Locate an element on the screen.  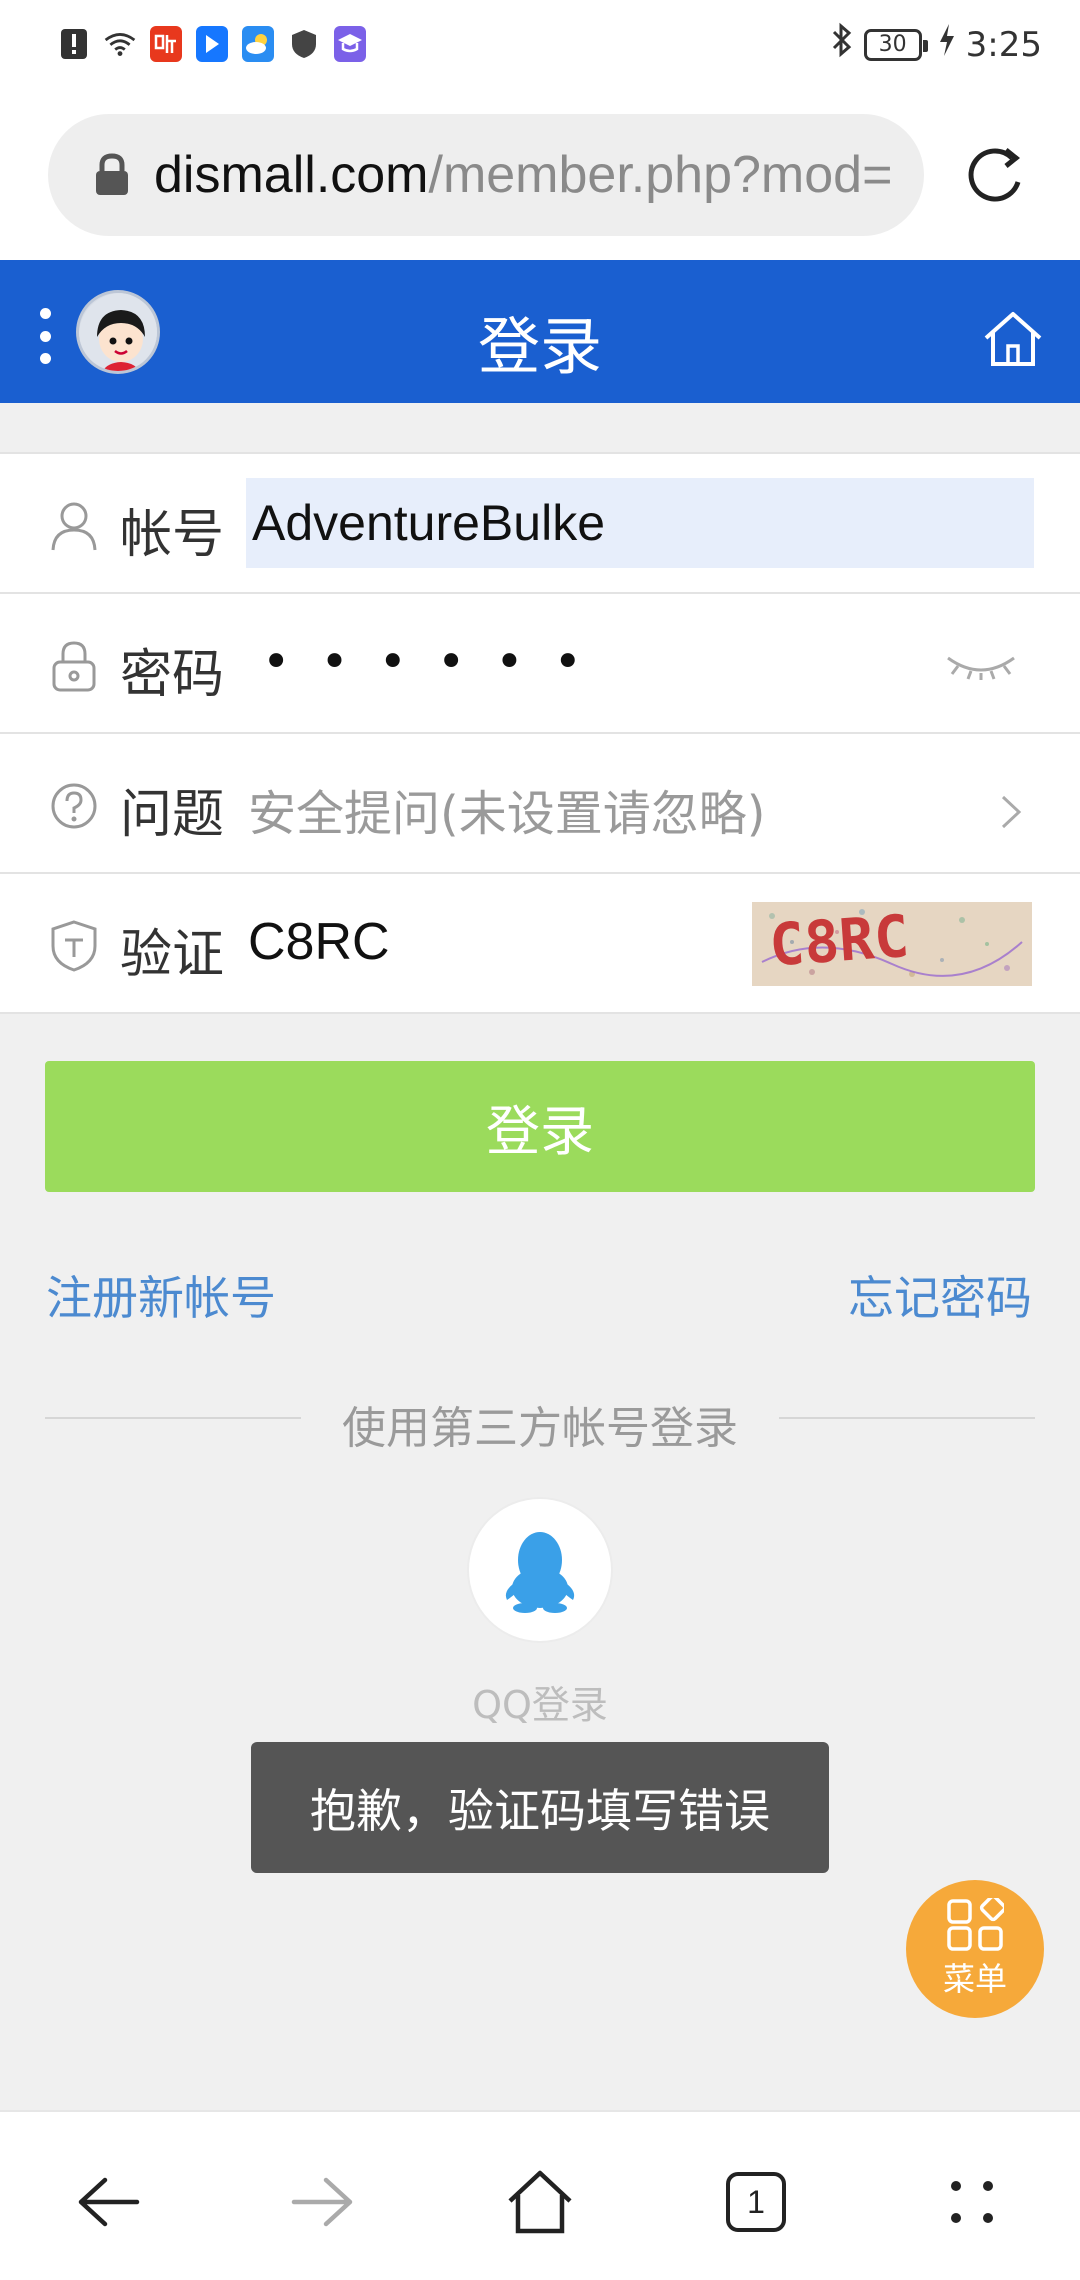
charging-icon is located at coordinates (947, 44).